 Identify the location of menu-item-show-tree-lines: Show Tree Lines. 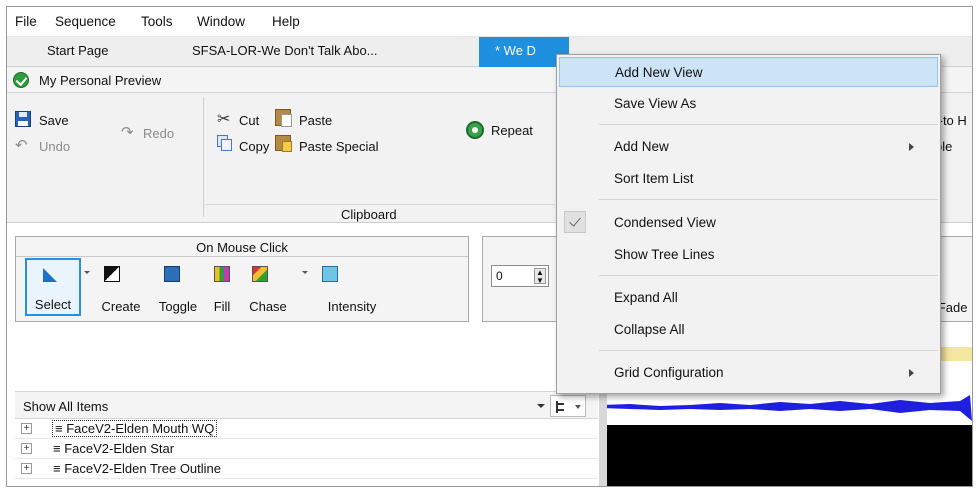
(748, 255).